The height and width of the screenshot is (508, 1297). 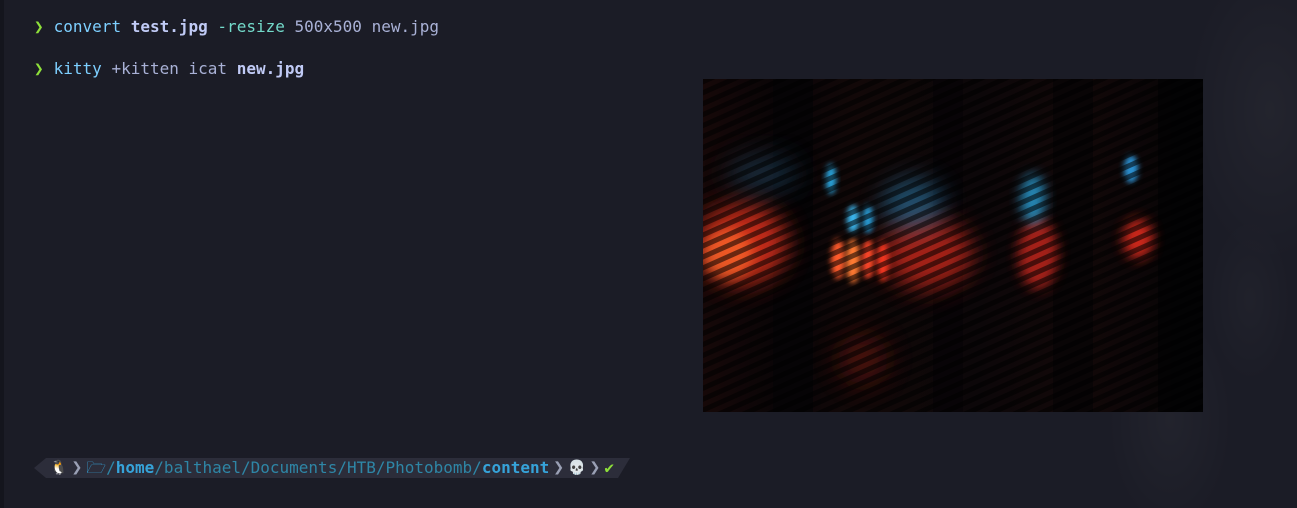 I want to click on command-name: kitty, so click(x=77, y=68).